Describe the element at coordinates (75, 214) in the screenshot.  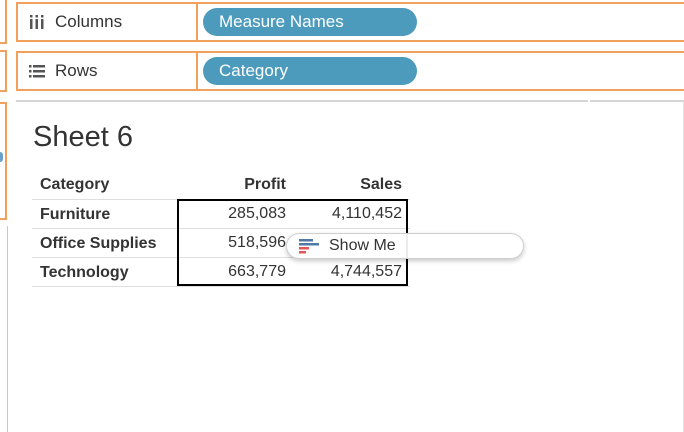
I see `row-category: Furniture` at that location.